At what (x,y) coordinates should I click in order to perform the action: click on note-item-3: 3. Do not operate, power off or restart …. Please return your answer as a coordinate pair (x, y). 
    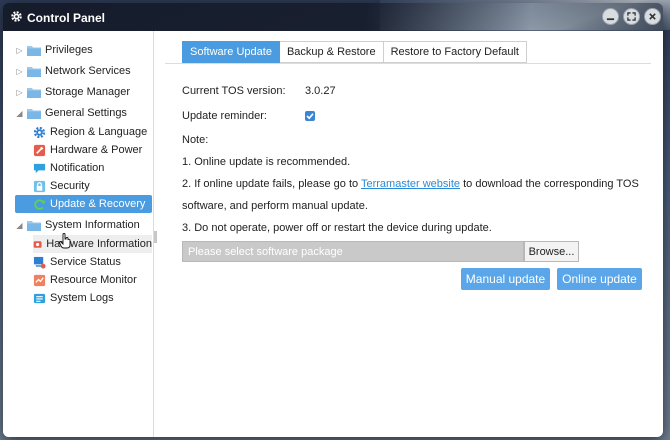
    Looking at the image, I should click on (337, 228).